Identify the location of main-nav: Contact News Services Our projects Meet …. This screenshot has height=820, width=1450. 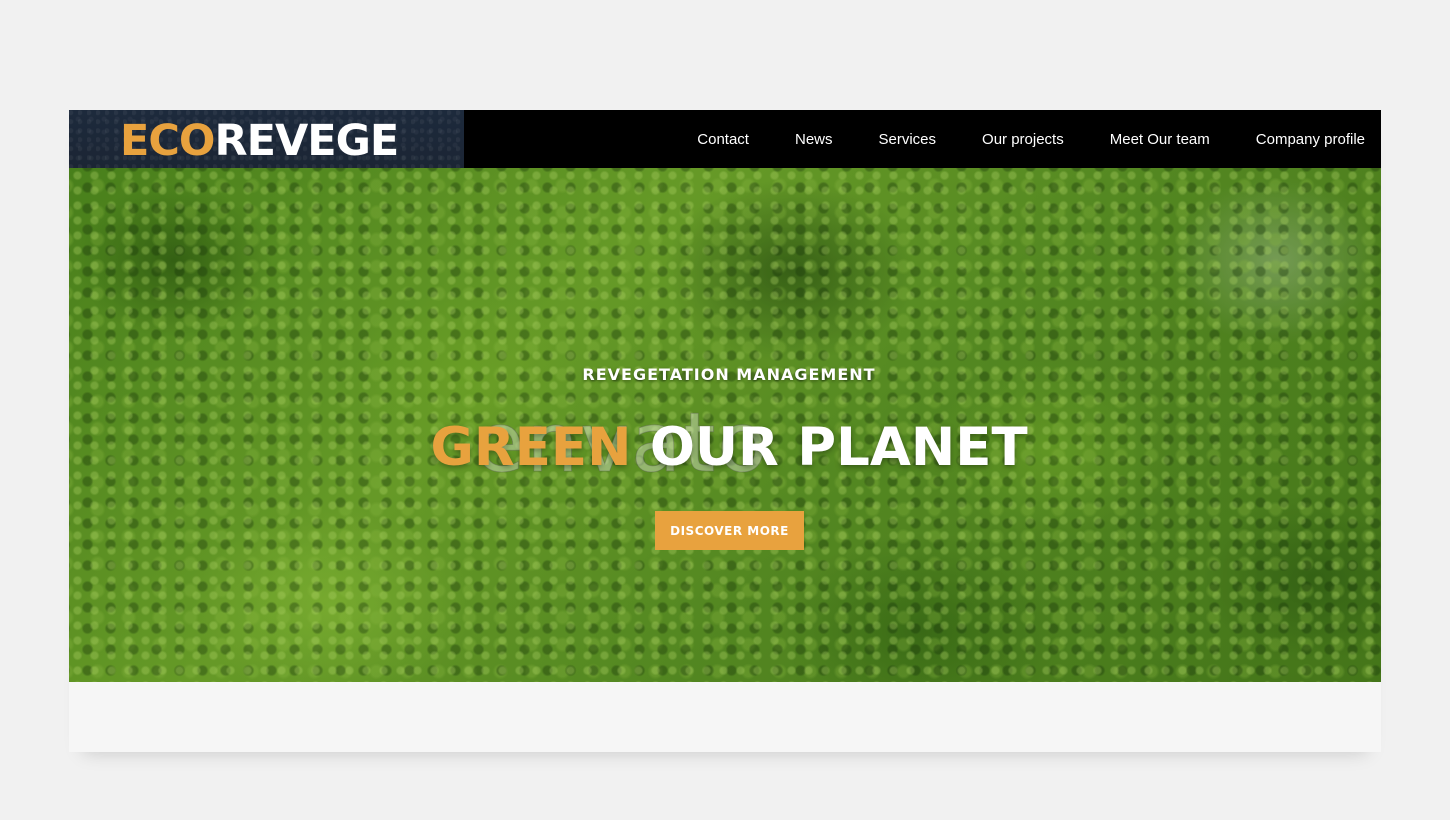
(1031, 139).